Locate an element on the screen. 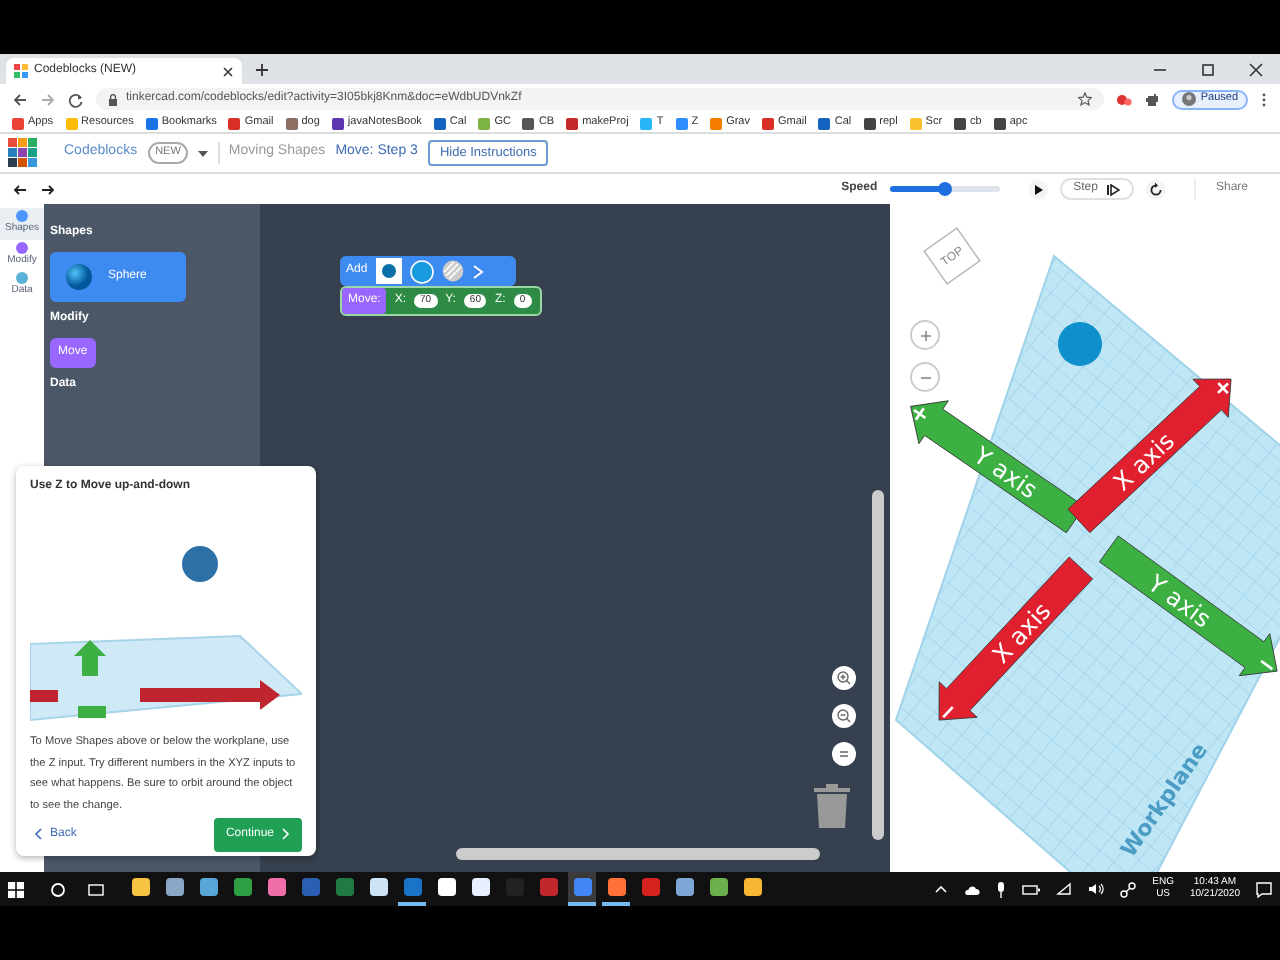 The image size is (1280, 960). hole-swatch-icon is located at coordinates (452, 271).